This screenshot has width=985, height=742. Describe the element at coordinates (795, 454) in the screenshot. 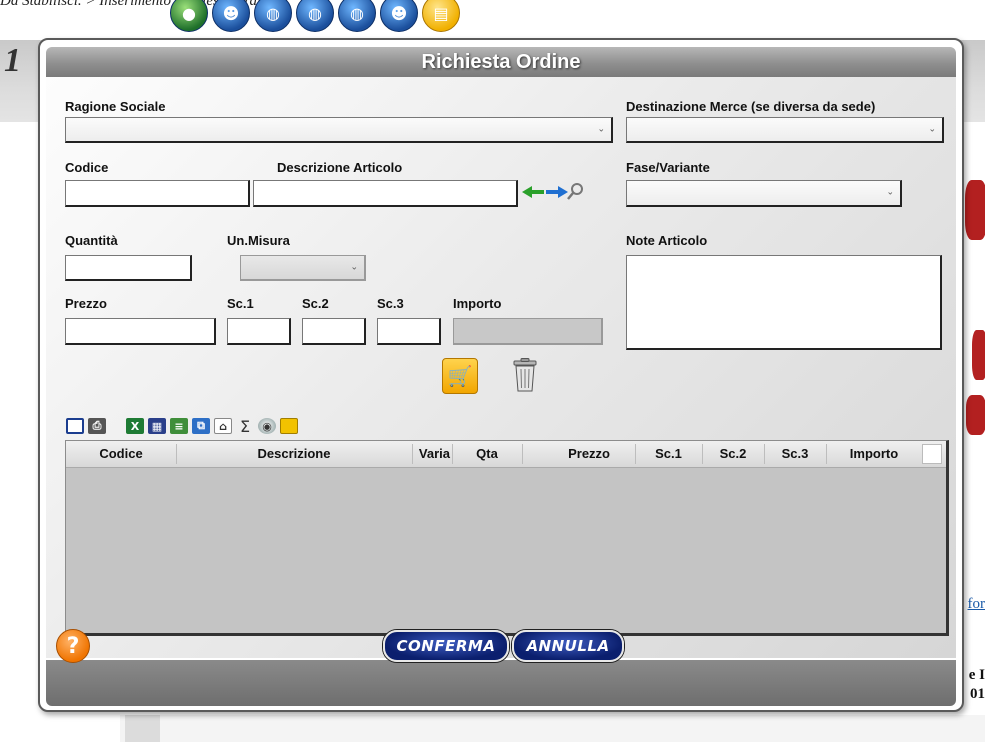

I see `col-sc3: Sc.3` at that location.